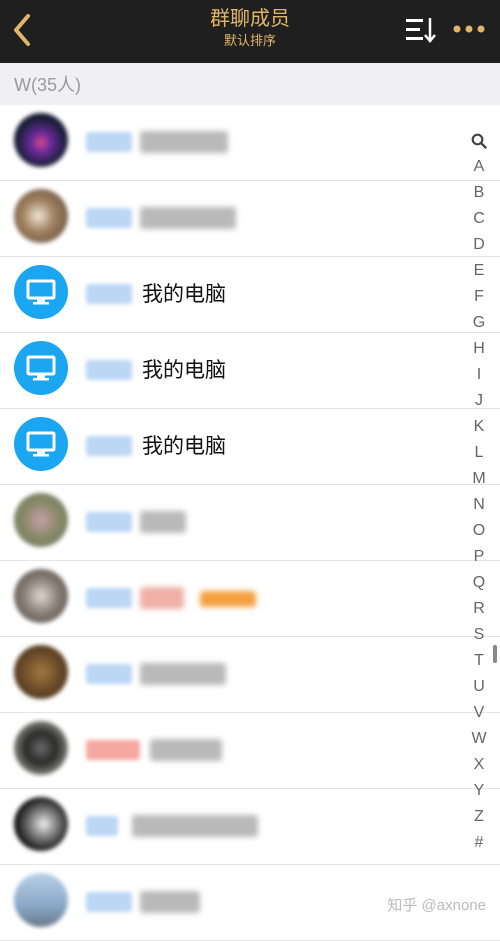  I want to click on scrollbar-thumb, so click(495, 654).